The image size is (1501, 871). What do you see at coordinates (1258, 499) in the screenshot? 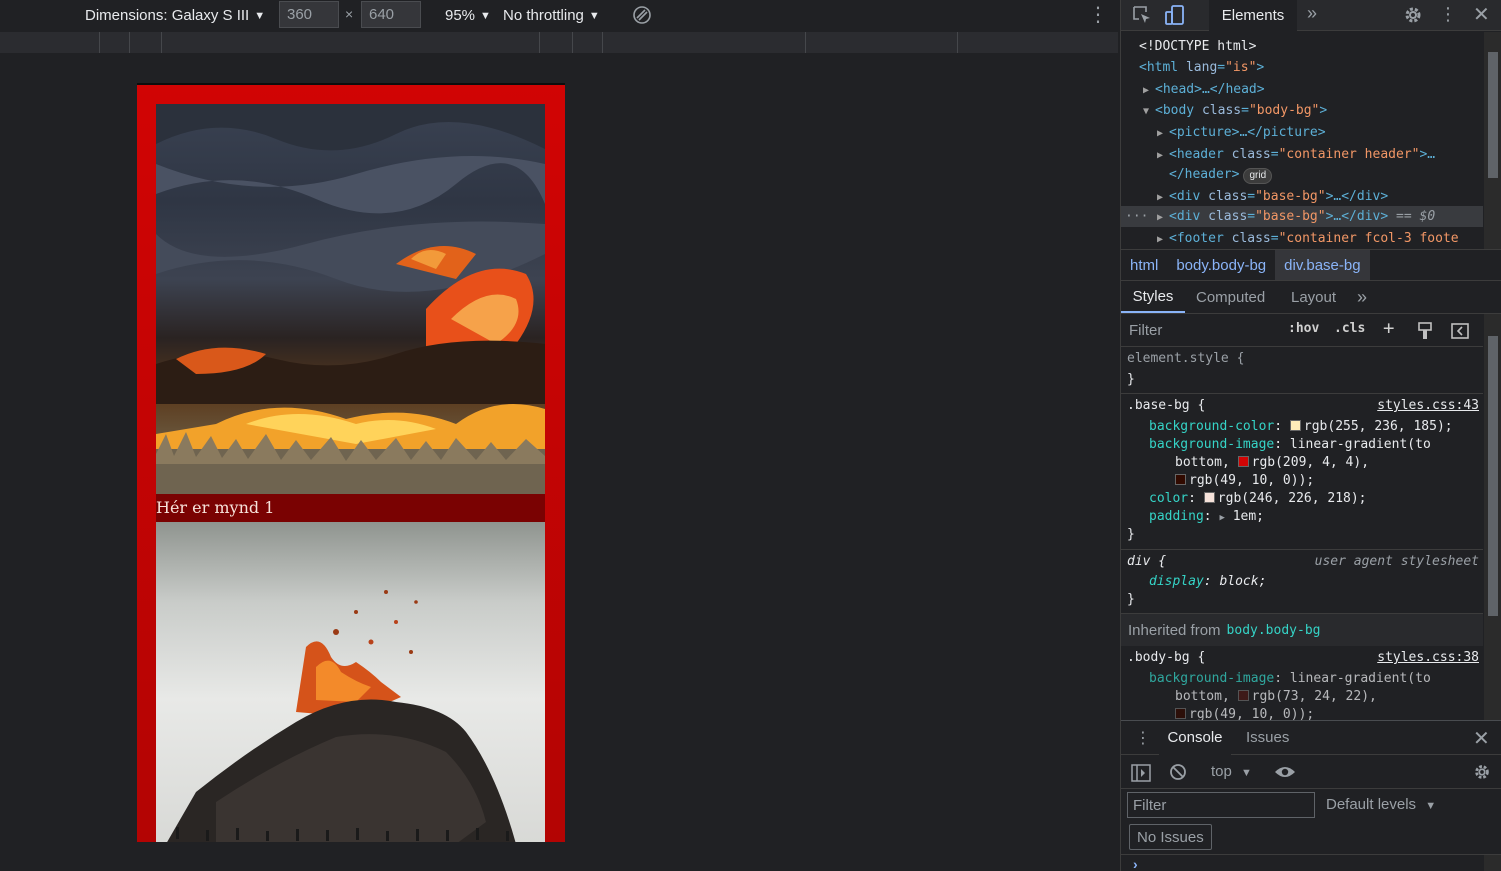
I see `declaration-color: color: rgb(246, 226, 218);` at bounding box center [1258, 499].